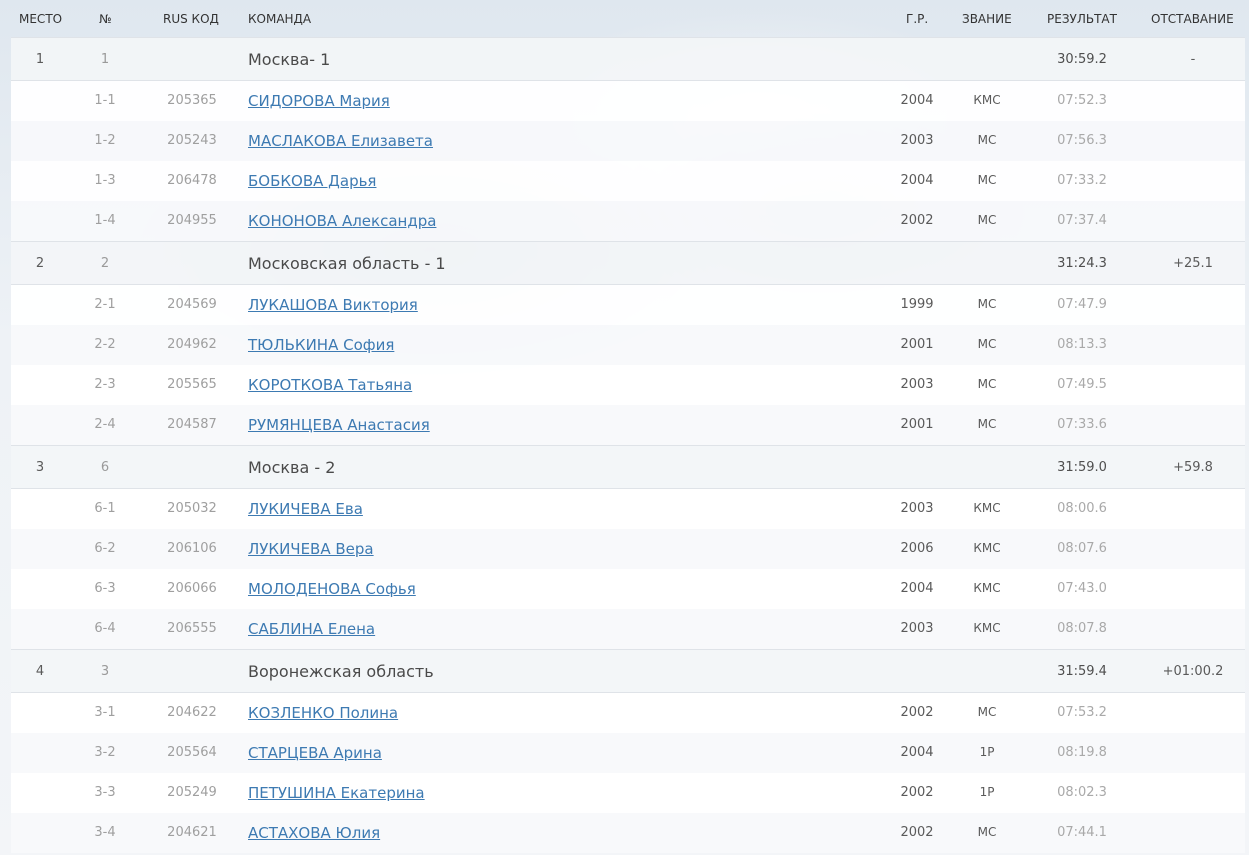 Image resolution: width=1249 pixels, height=855 pixels. I want to click on athlete-number: 2-3, so click(105, 384).